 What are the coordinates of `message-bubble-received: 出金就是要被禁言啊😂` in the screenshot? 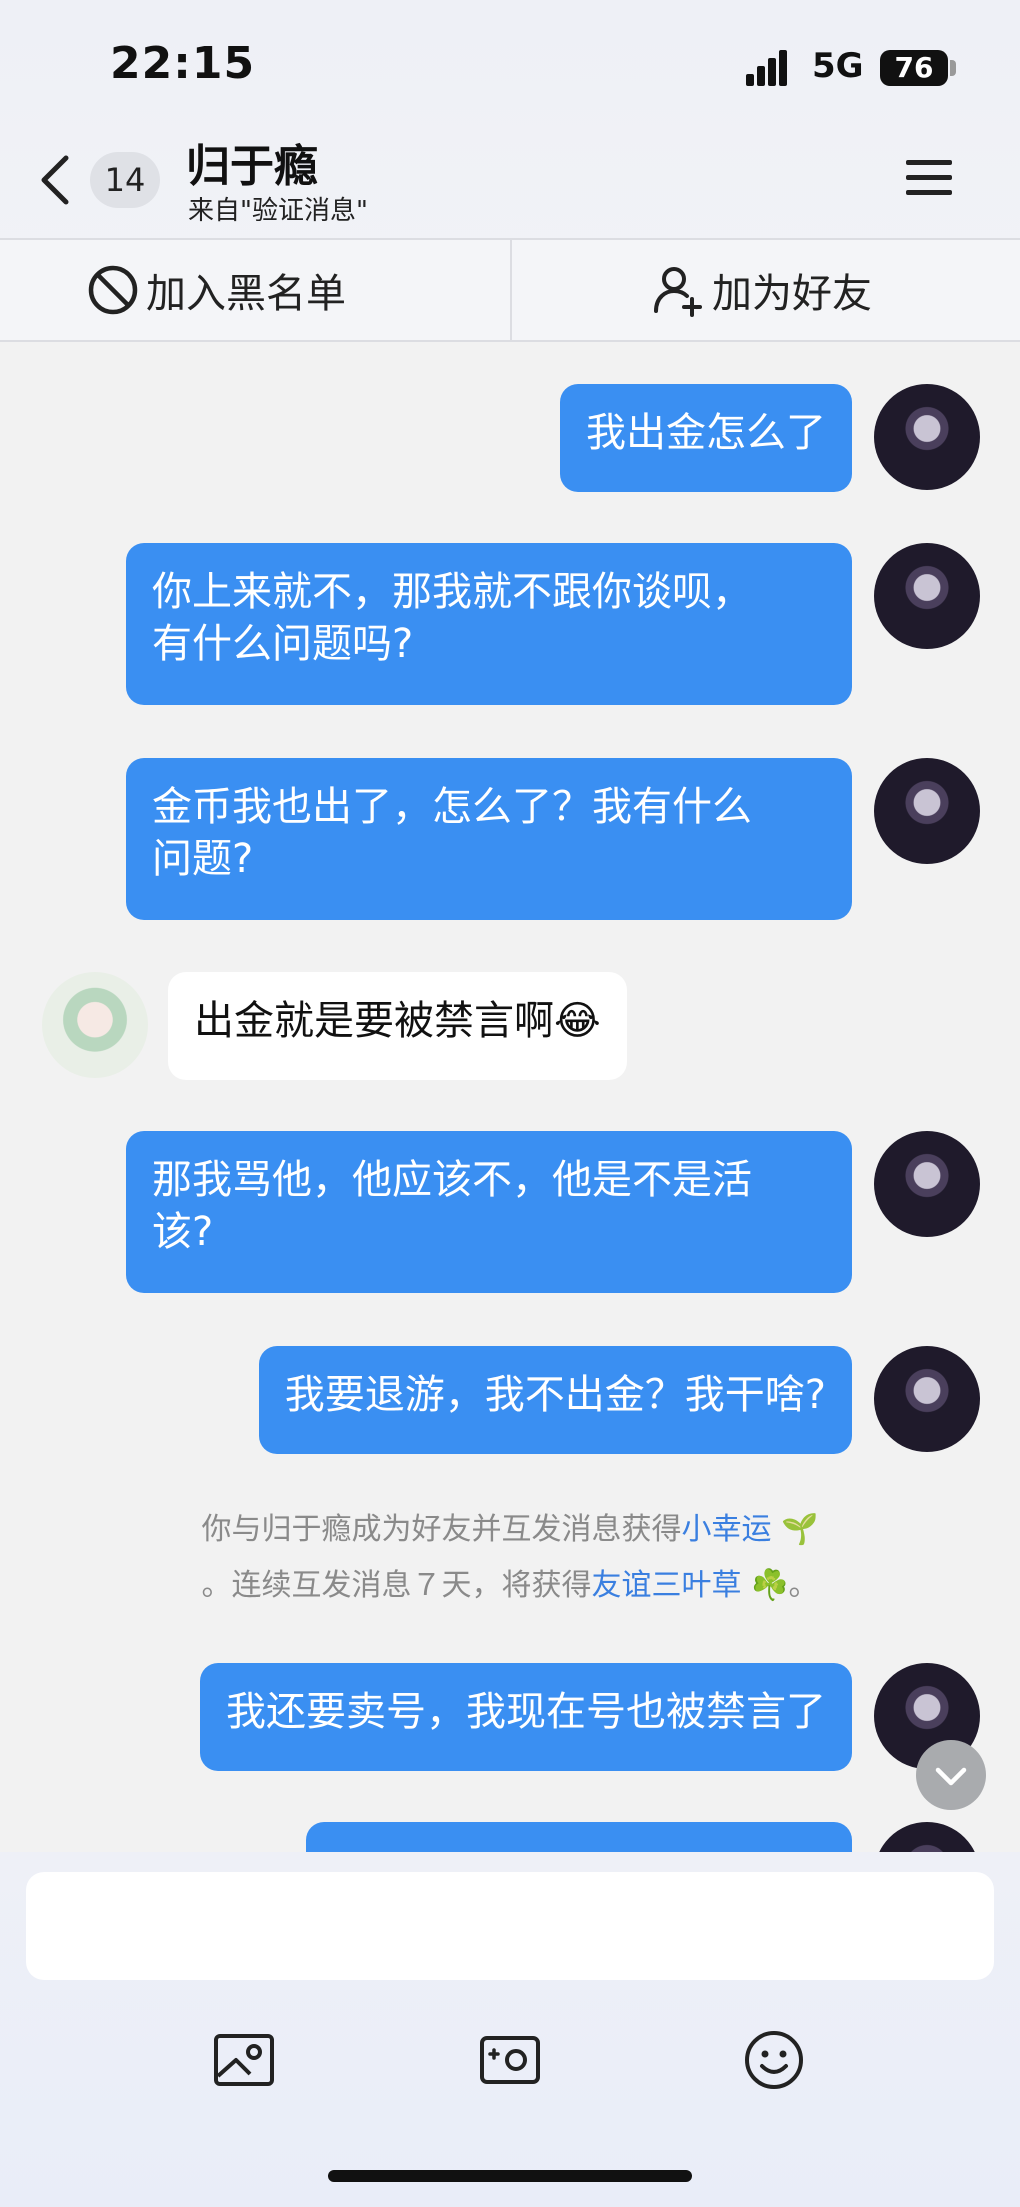 It's located at (397, 1026).